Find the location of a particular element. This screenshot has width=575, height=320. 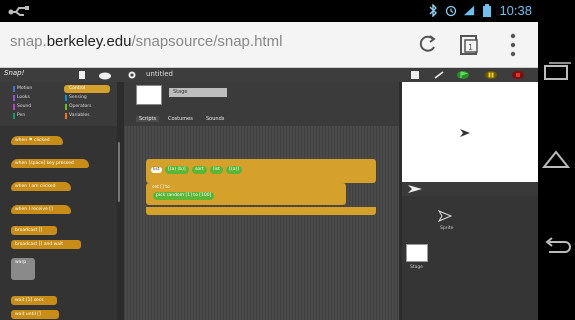

script-op-4: [(a)] is located at coordinates (234, 170).